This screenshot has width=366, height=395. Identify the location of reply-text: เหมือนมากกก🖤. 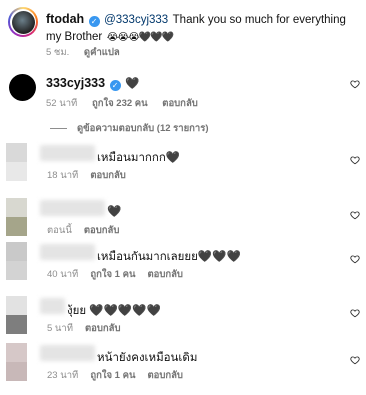
(139, 158).